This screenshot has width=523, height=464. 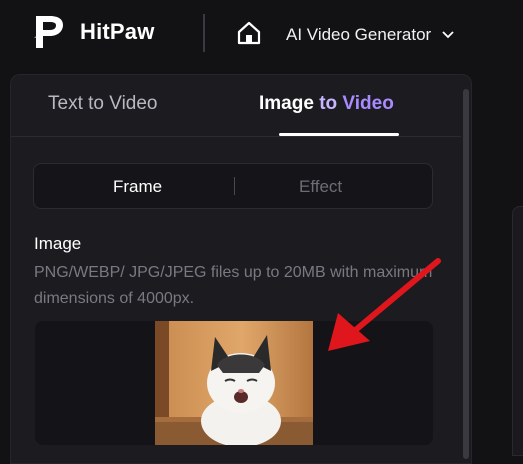 What do you see at coordinates (359, 34) in the screenshot?
I see `generator-label: AI Video Generator` at bounding box center [359, 34].